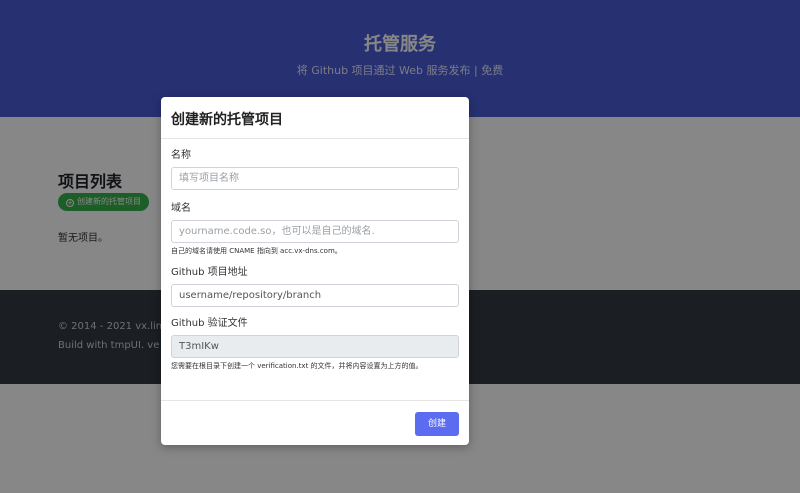 The width and height of the screenshot is (800, 493). What do you see at coordinates (315, 118) in the screenshot?
I see `modal-header: 创建新的托管项目` at bounding box center [315, 118].